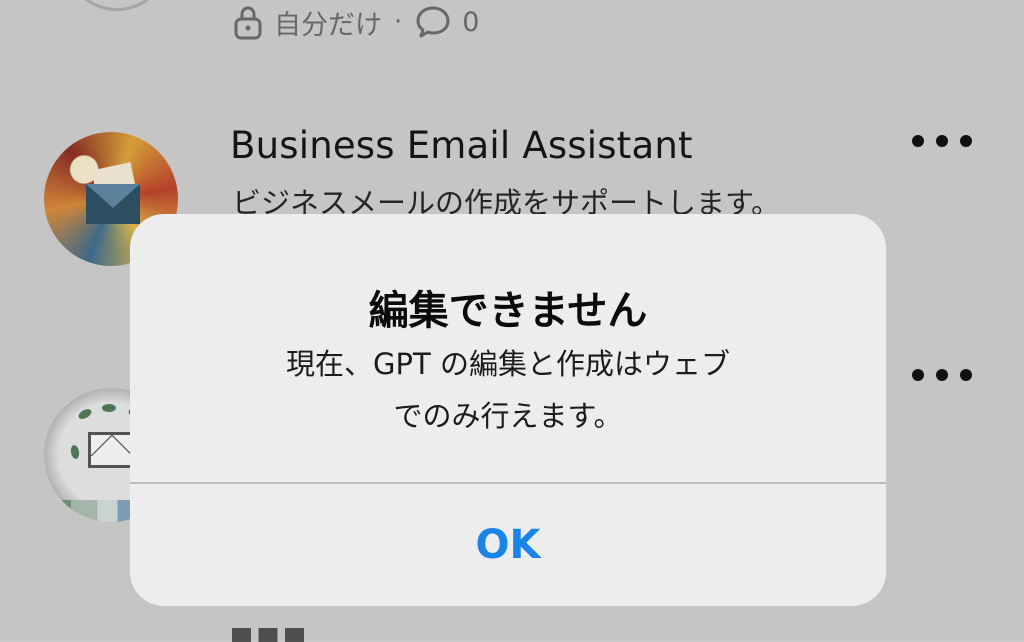 The image size is (1024, 642). Describe the element at coordinates (508, 545) in the screenshot. I see `ok-button: OK` at that location.